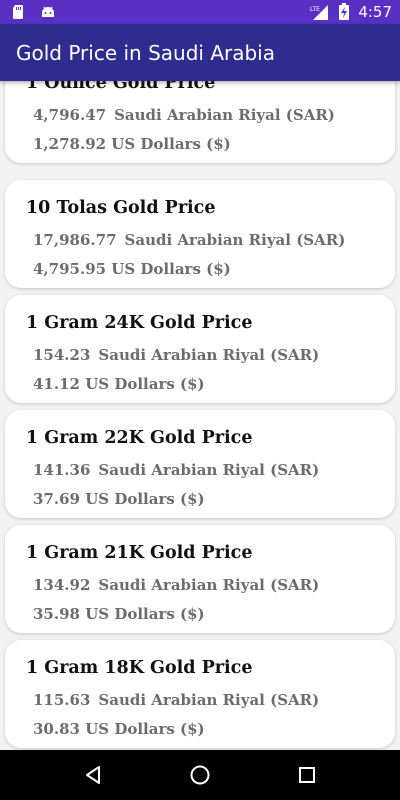 The height and width of the screenshot is (800, 400). Describe the element at coordinates (139, 668) in the screenshot. I see `card-title: 1 Gram 18K Gold Price` at that location.